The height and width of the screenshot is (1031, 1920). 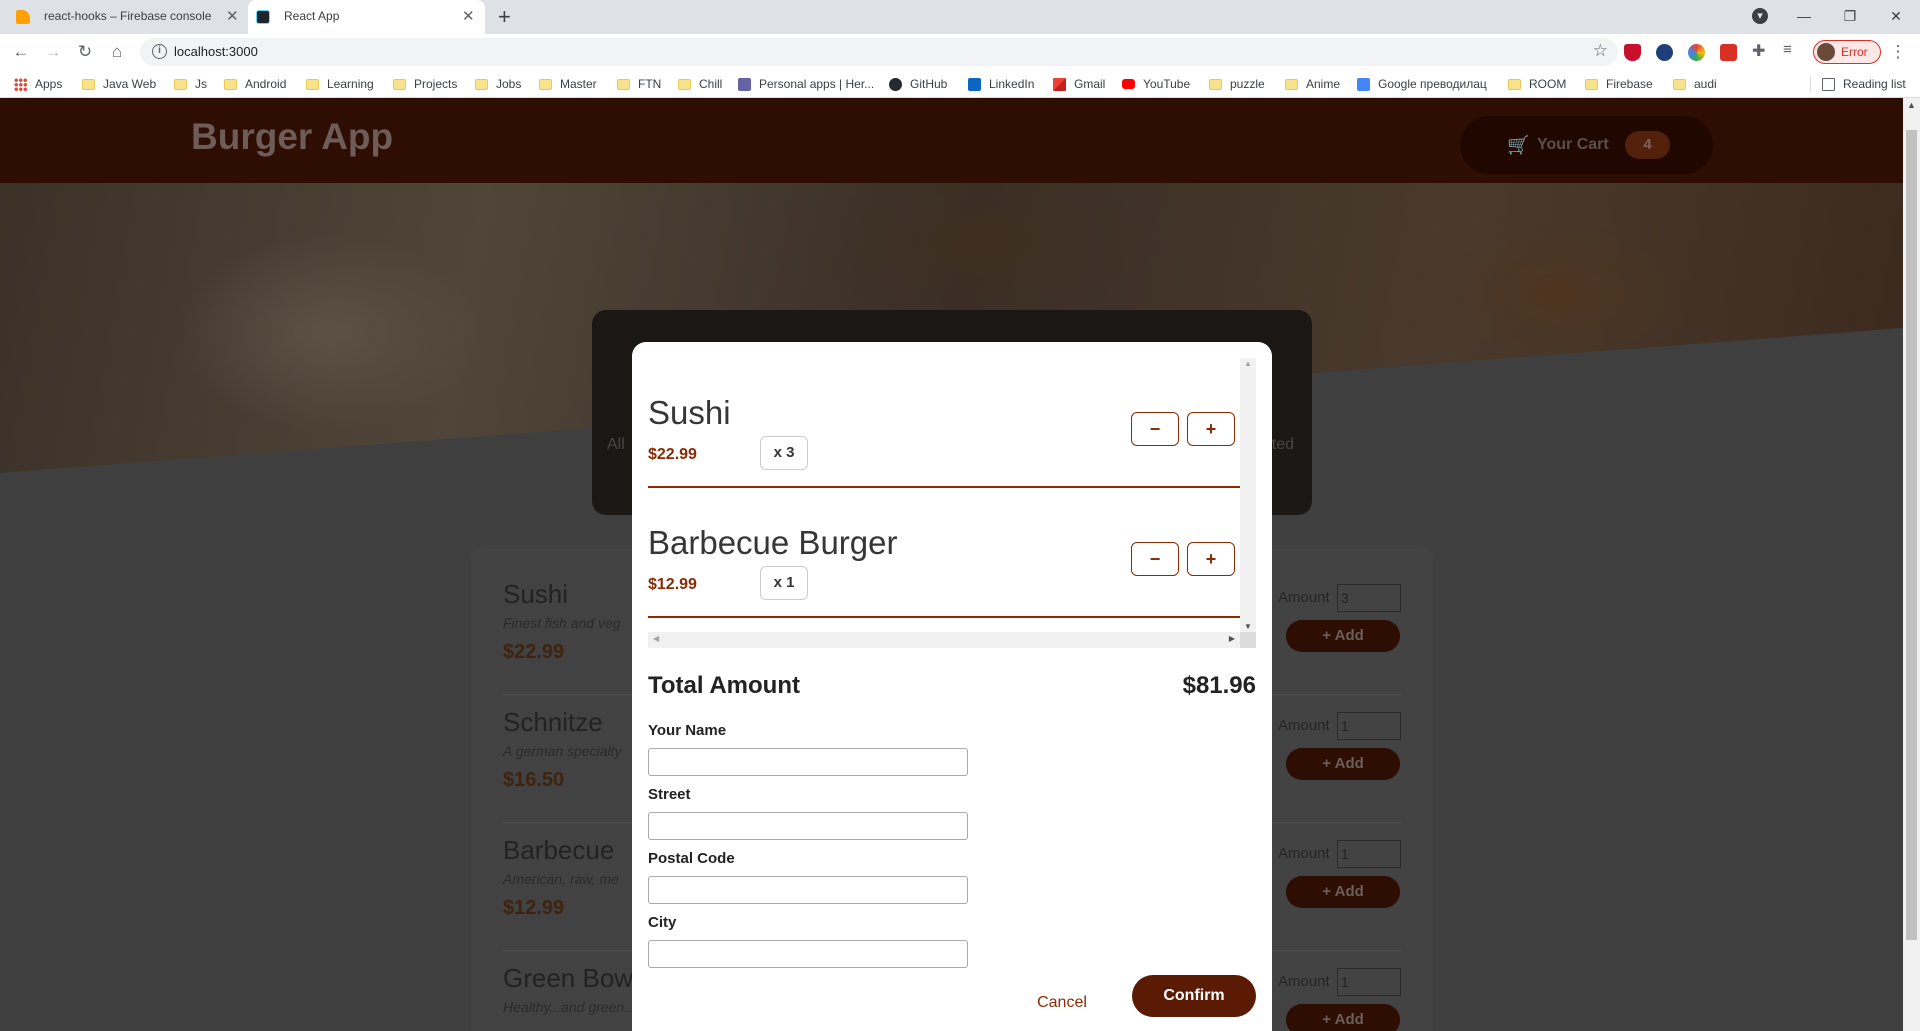 I want to click on bookmark-ftn: FTN, so click(x=639, y=84).